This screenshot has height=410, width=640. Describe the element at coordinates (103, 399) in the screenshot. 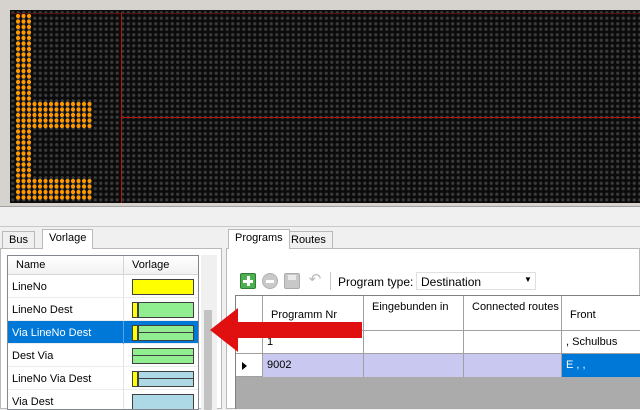

I see `list-item: Via Dest` at that location.